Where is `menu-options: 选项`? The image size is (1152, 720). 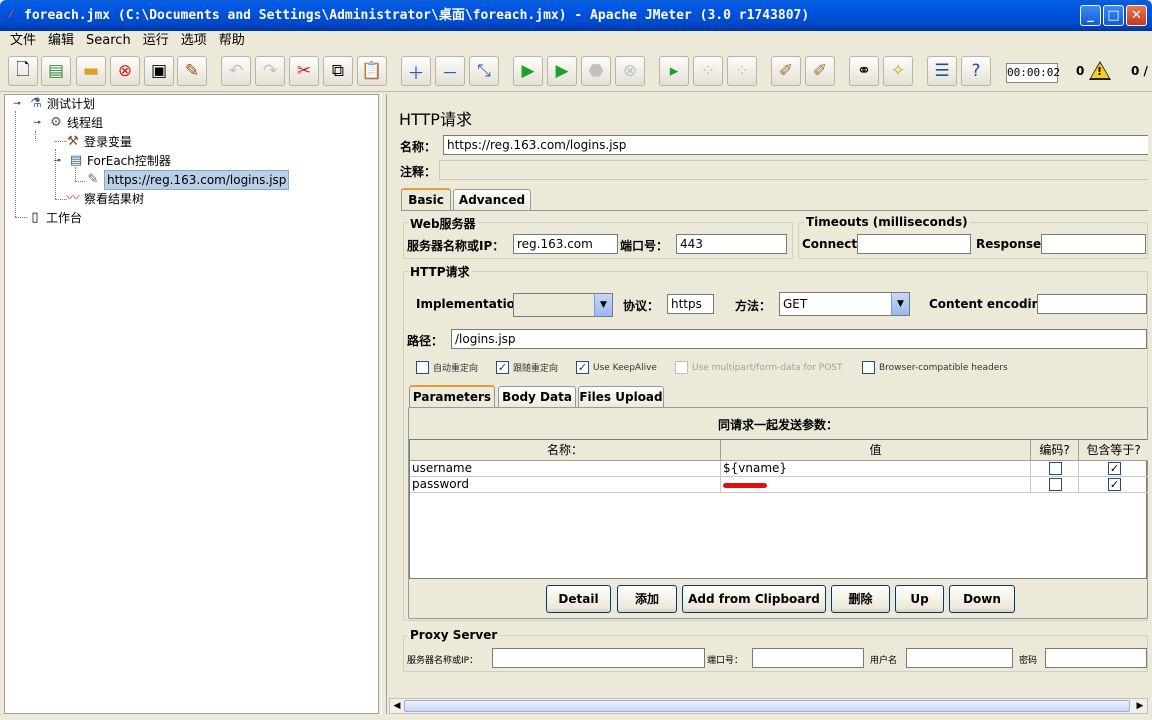 menu-options: 选项 is located at coordinates (194, 41).